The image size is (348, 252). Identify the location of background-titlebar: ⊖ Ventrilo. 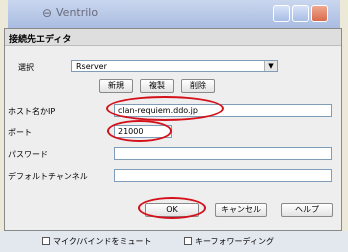
(174, 14).